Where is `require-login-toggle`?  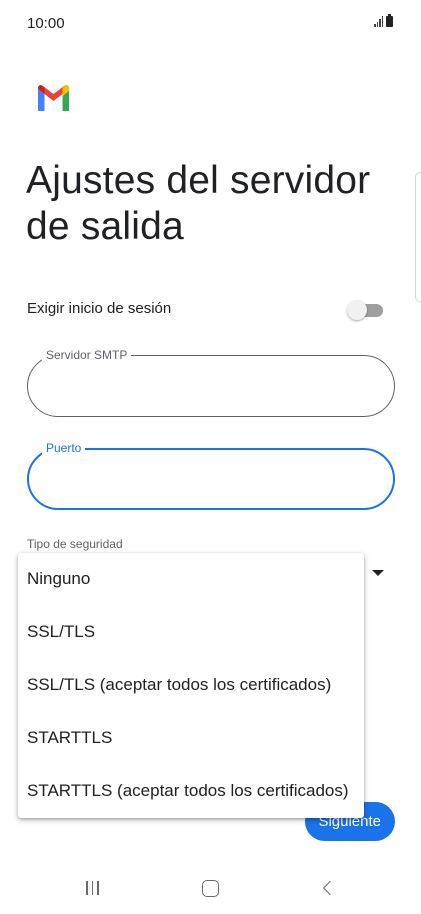
require-login-toggle is located at coordinates (365, 310).